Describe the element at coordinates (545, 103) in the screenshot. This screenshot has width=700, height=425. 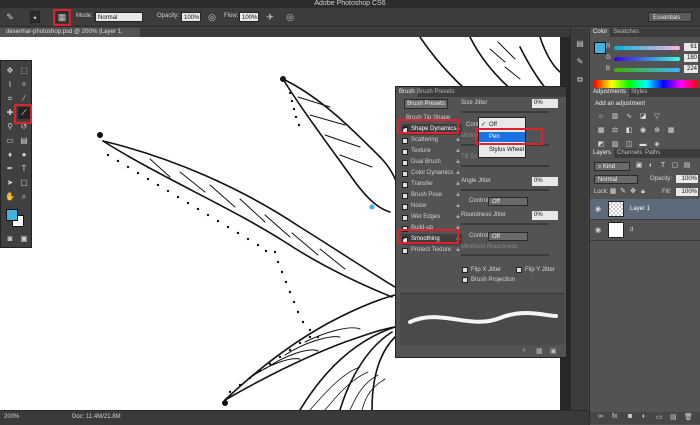
I see `size-jitter-value: 0%` at that location.